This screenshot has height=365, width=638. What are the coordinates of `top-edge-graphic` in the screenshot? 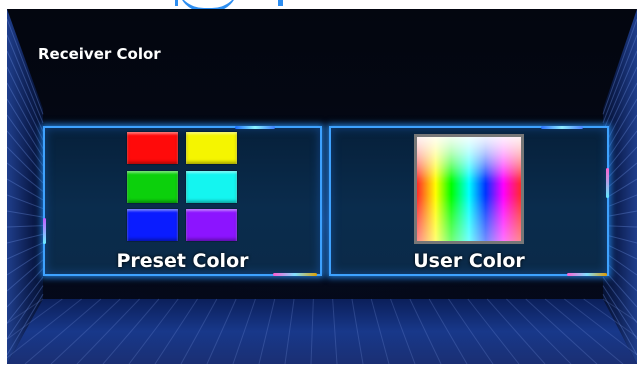 It's located at (208, 4).